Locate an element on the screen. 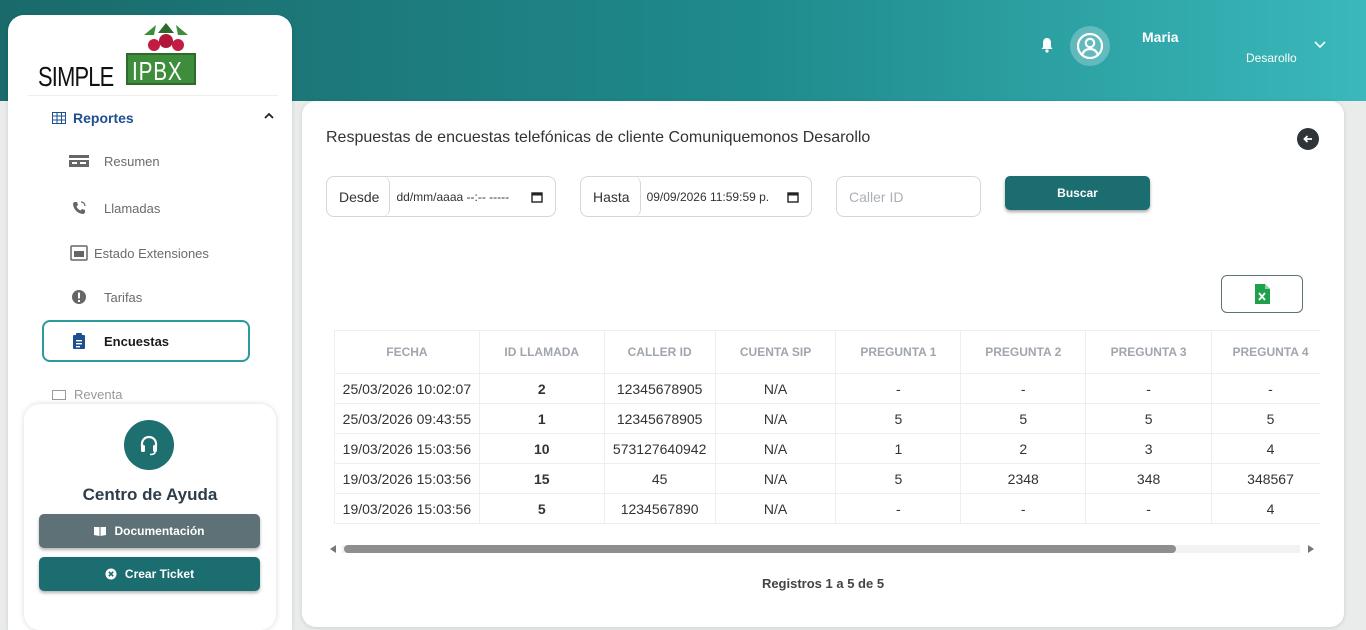  sidebar-item-label: Encuestas is located at coordinates (137, 341).